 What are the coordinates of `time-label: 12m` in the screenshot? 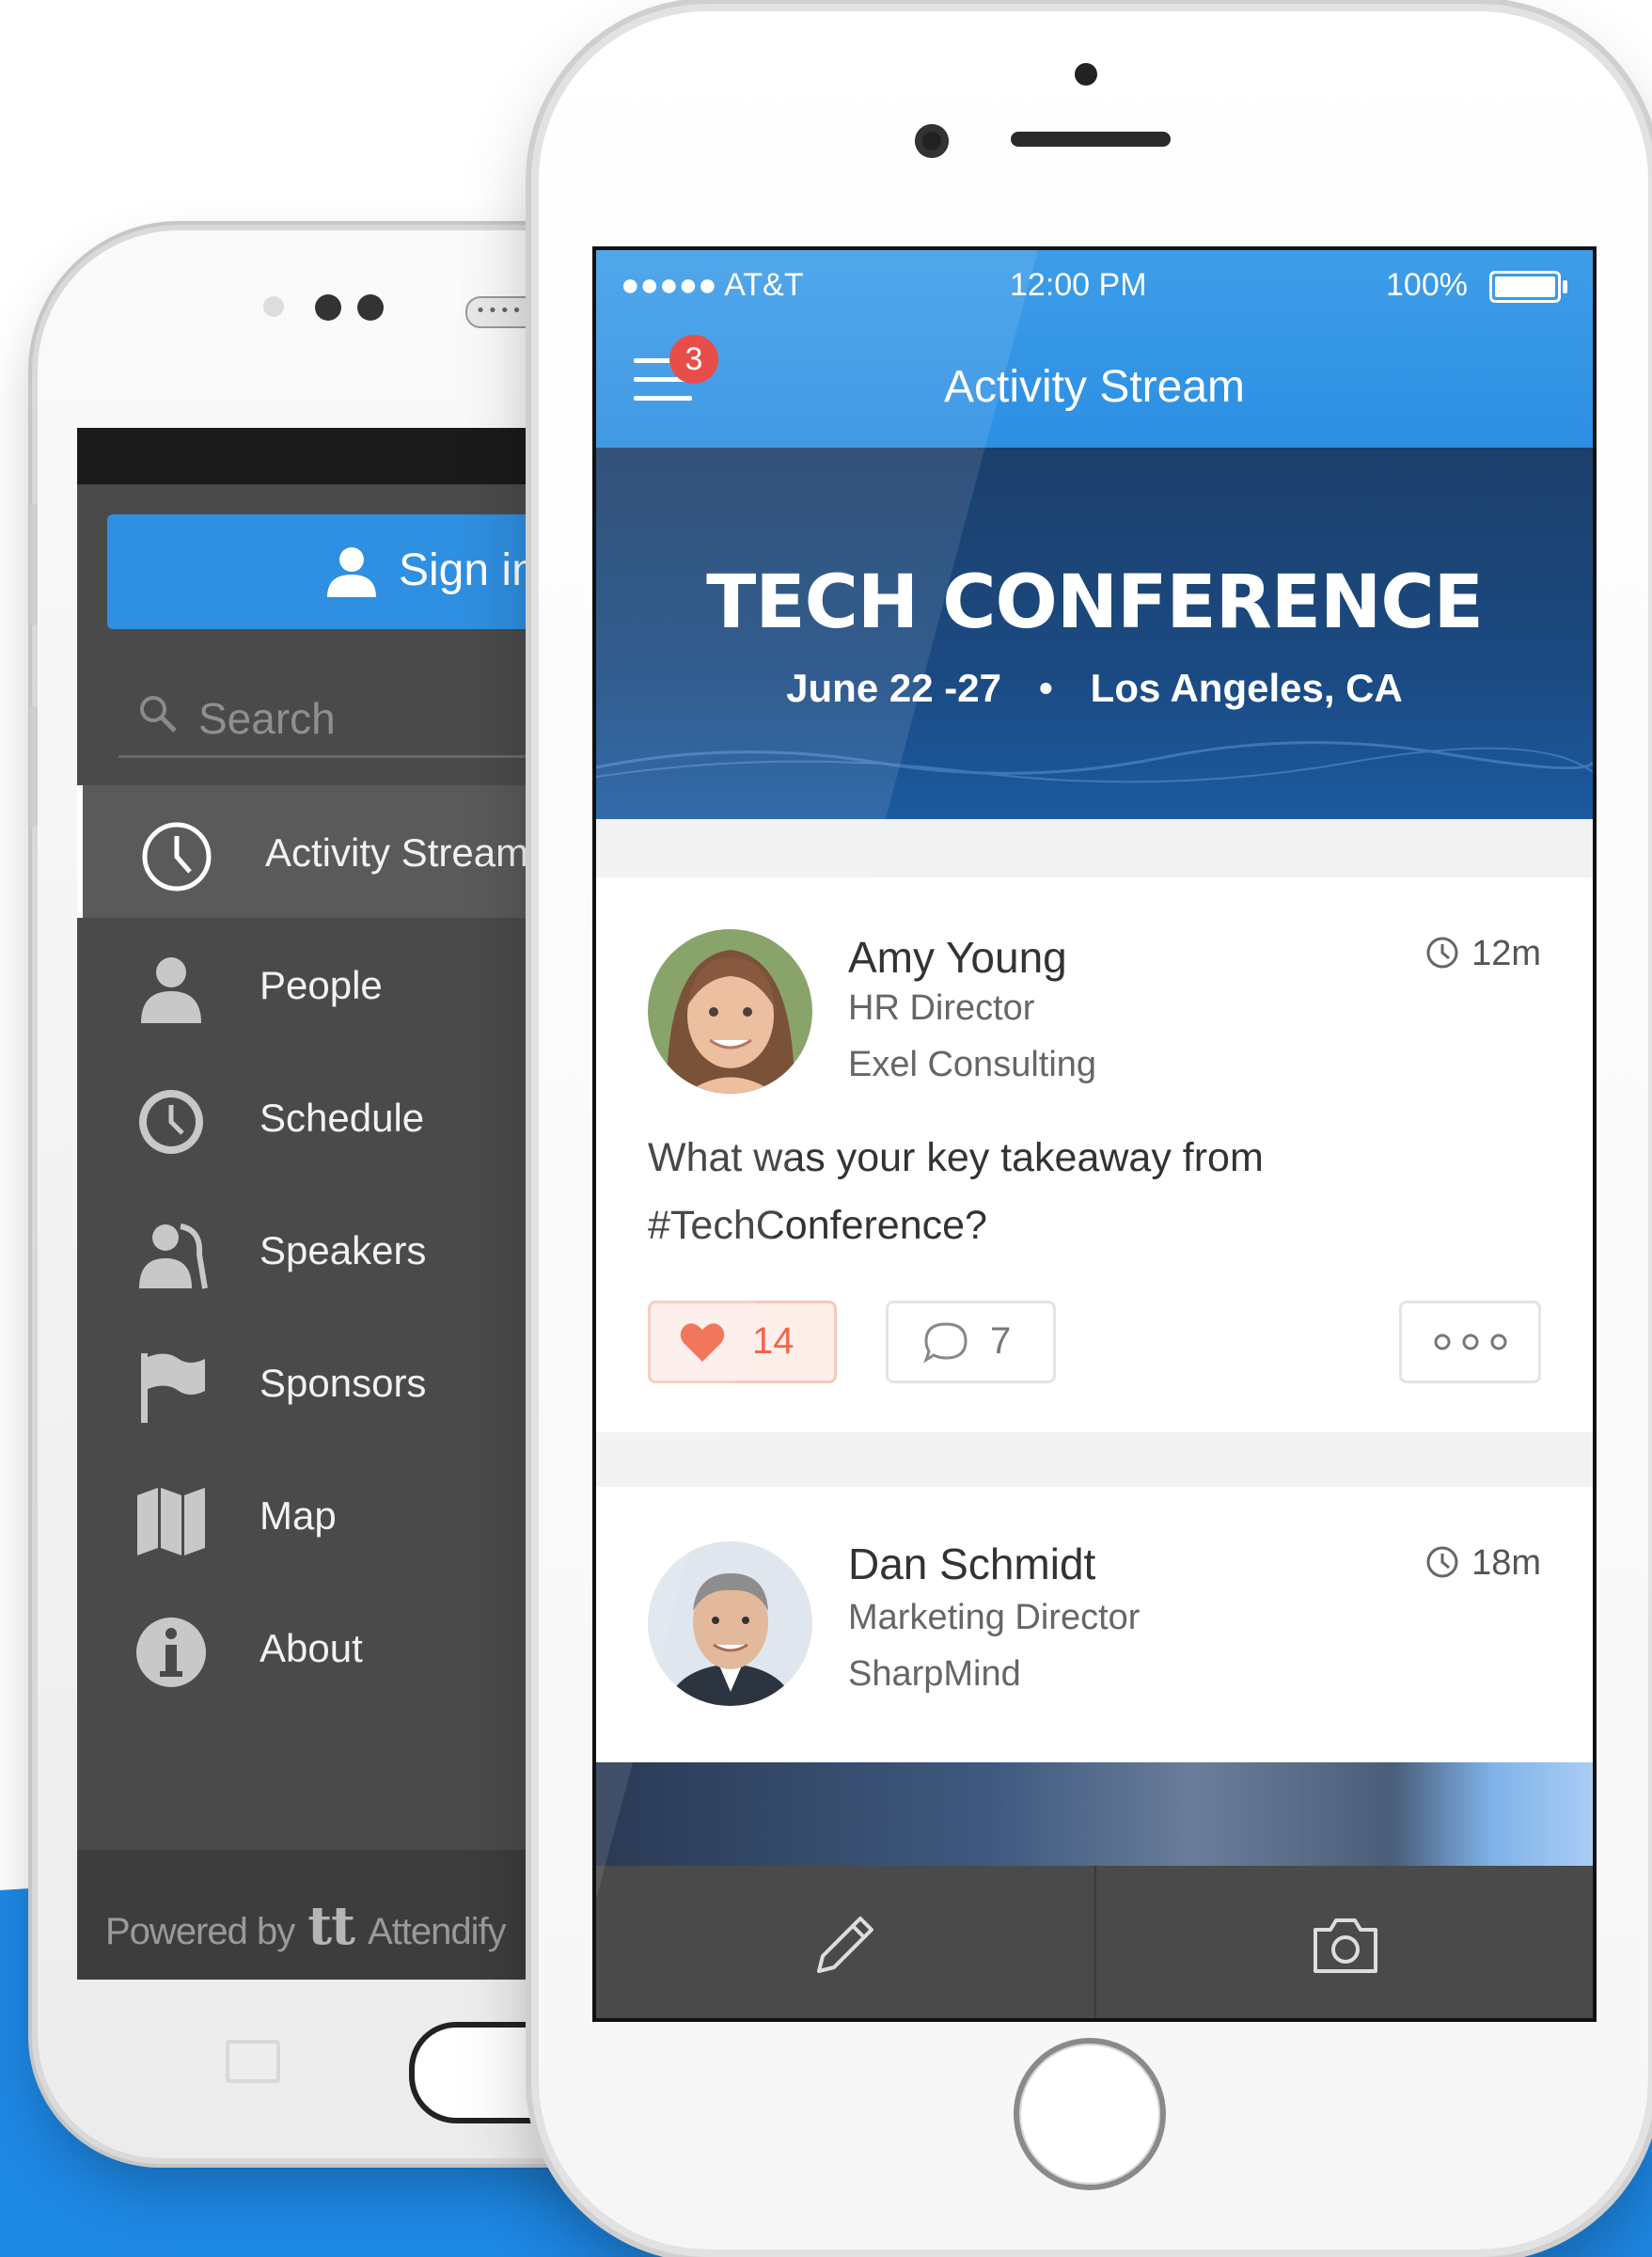 It's located at (1506, 954).